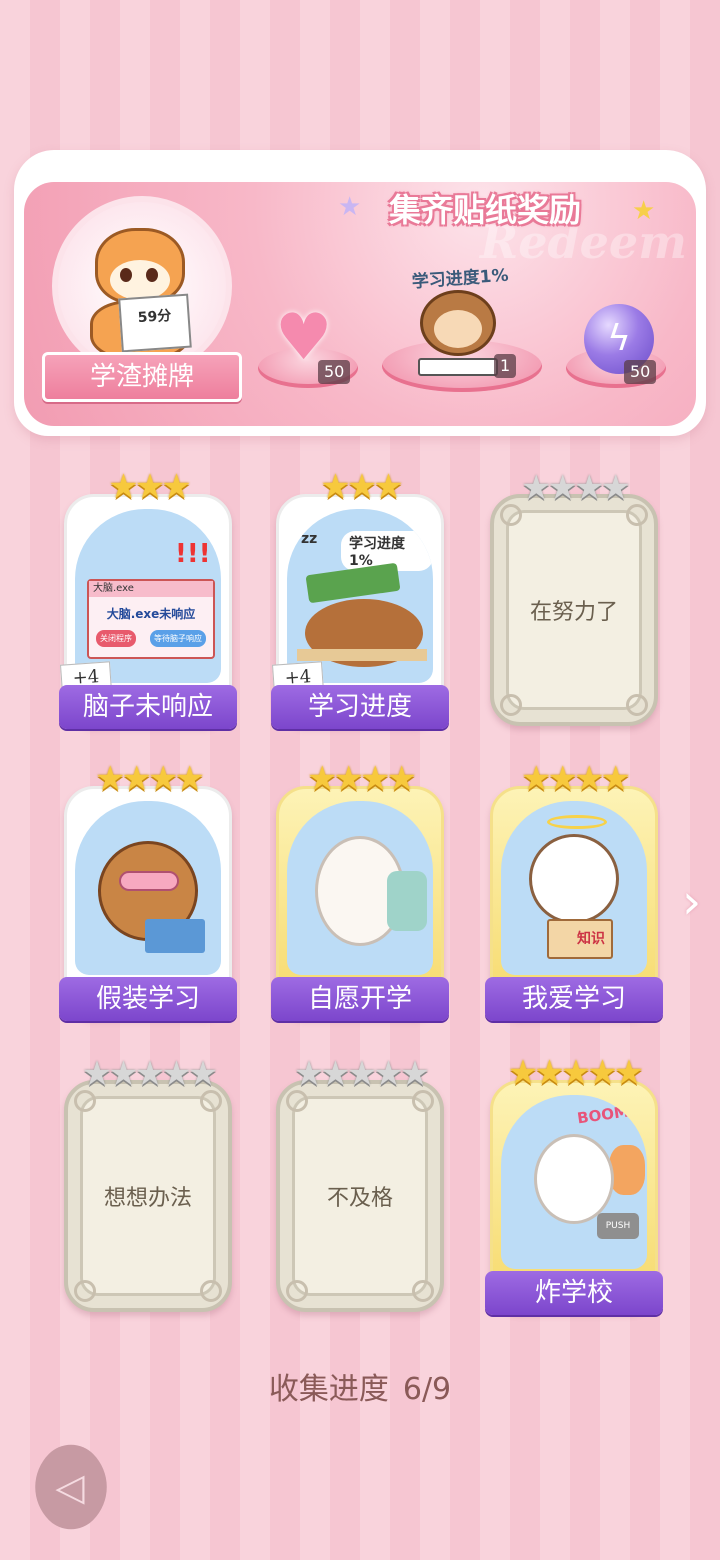 This screenshot has height=1560, width=720. I want to click on sticker-card-blow-up-school: ★★★★★ BOOM!! PUSH 炸学校, so click(574, 1184).